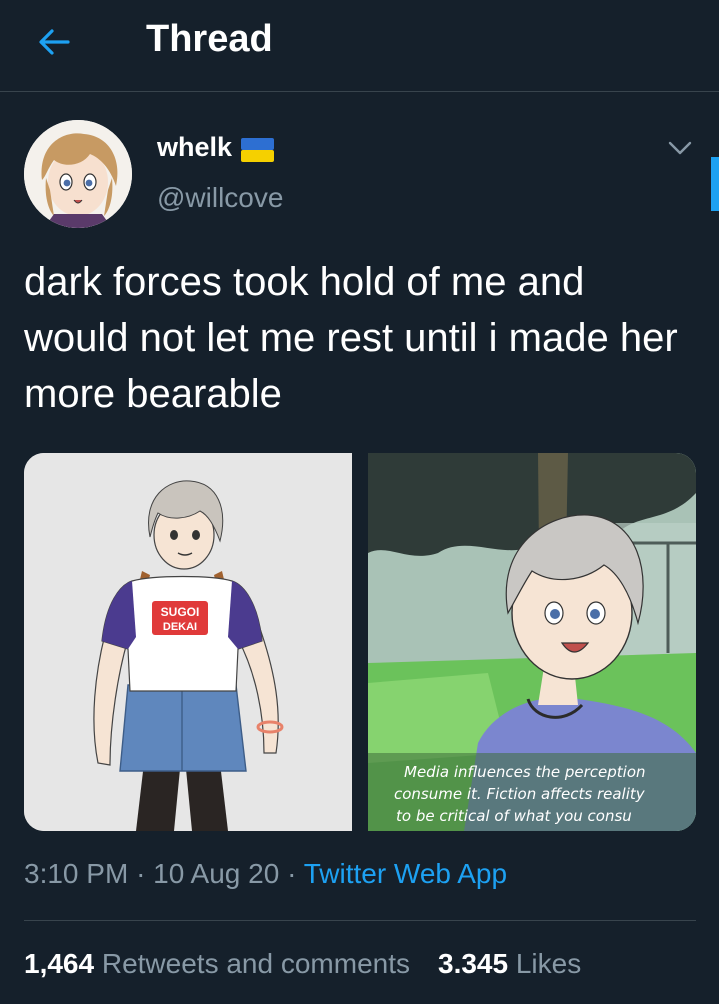 This screenshot has width=719, height=1004. I want to click on shirt-text-line1: SUGOI, so click(180, 612).